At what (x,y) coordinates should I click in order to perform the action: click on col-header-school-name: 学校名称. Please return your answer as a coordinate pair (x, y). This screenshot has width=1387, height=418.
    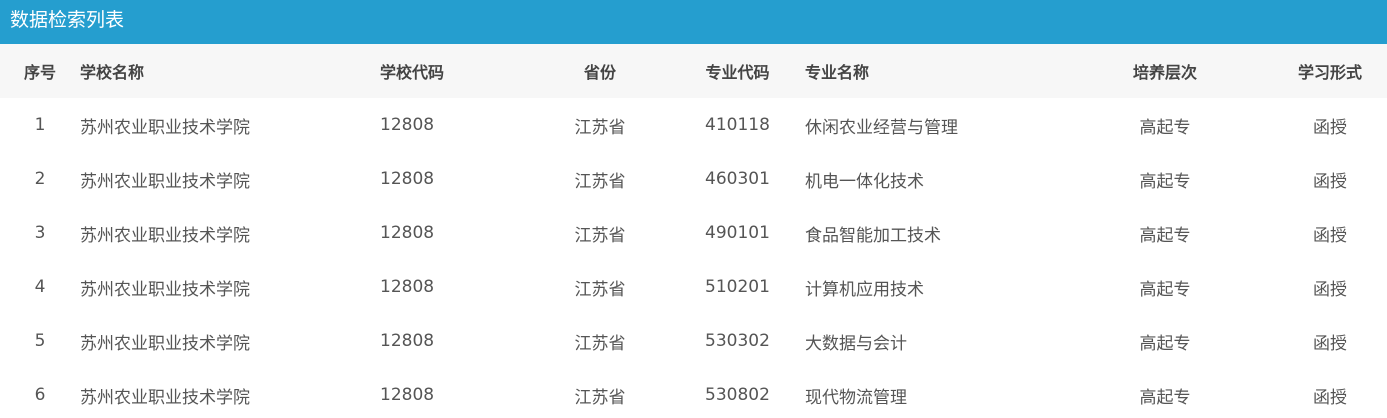
    Looking at the image, I should click on (112, 72).